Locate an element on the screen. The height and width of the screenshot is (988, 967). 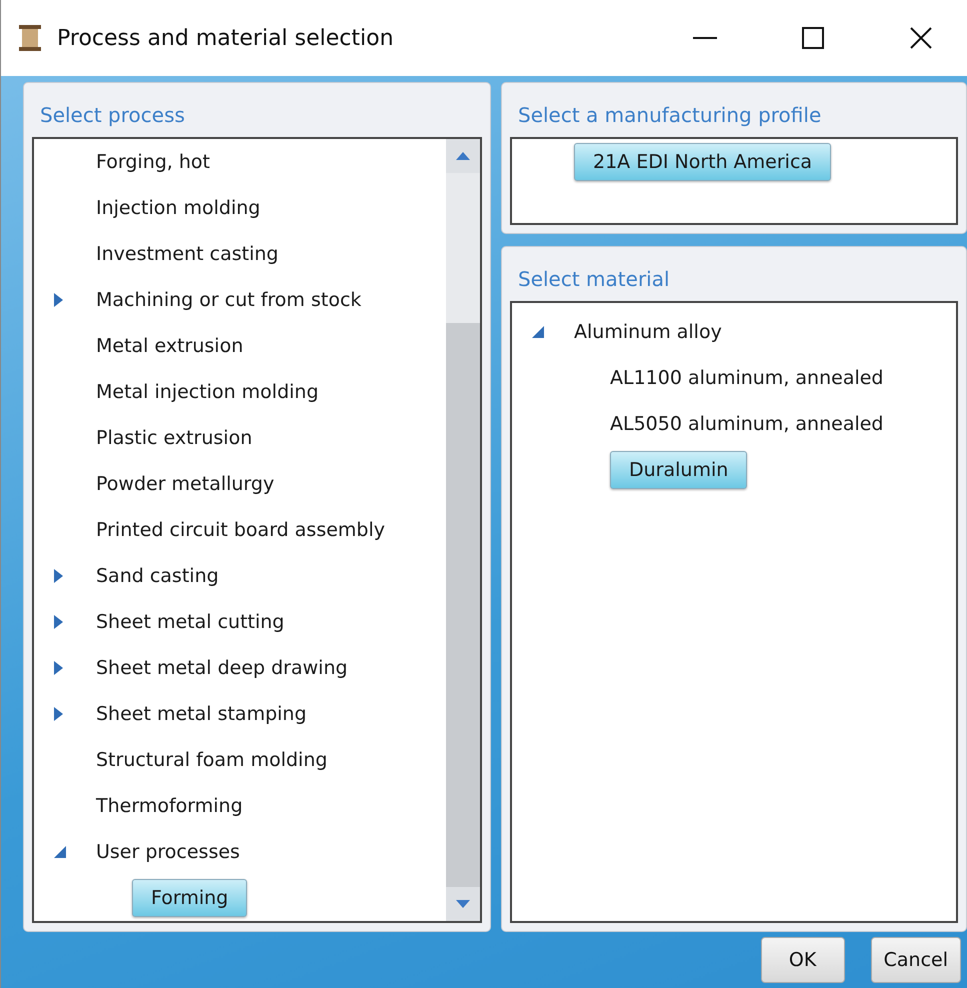
selected-tree-item: Duralumin is located at coordinates (679, 470).